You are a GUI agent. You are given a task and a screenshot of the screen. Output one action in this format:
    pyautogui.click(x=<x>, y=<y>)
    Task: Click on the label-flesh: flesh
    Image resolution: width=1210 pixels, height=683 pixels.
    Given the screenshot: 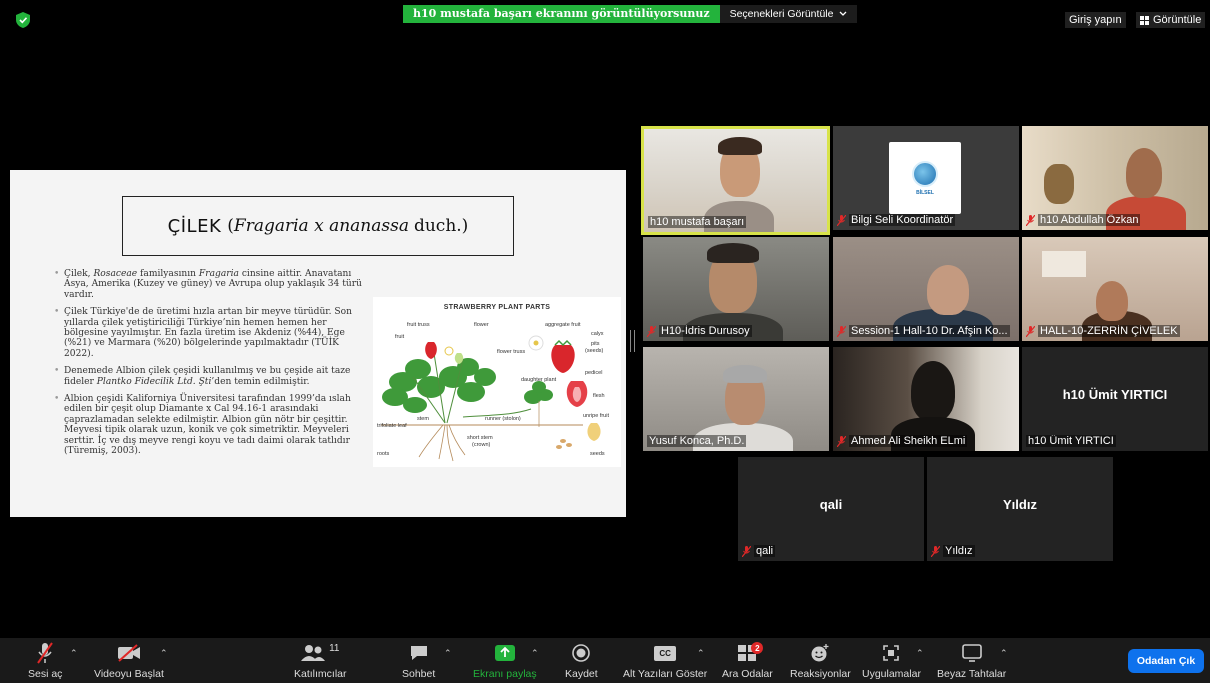 What is the action you would take?
    pyautogui.click(x=599, y=396)
    